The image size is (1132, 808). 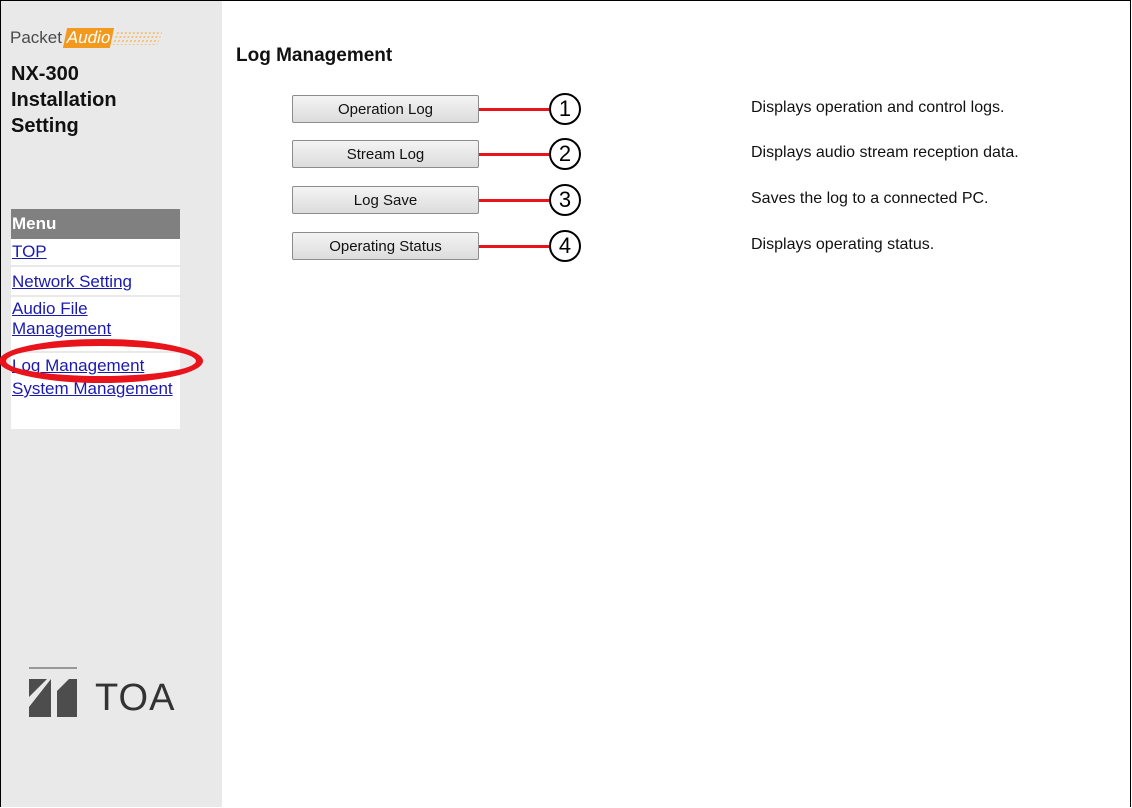 I want to click on row-description: Saves the log to a connected PC., so click(x=870, y=198).